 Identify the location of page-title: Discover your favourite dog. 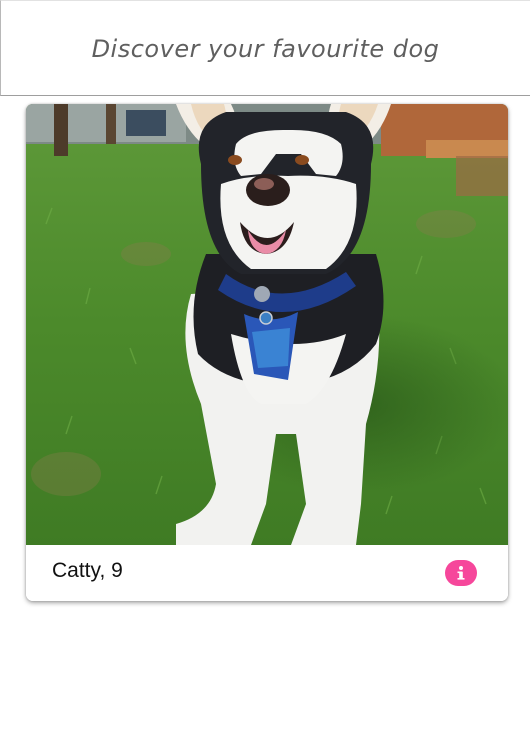
(265, 49).